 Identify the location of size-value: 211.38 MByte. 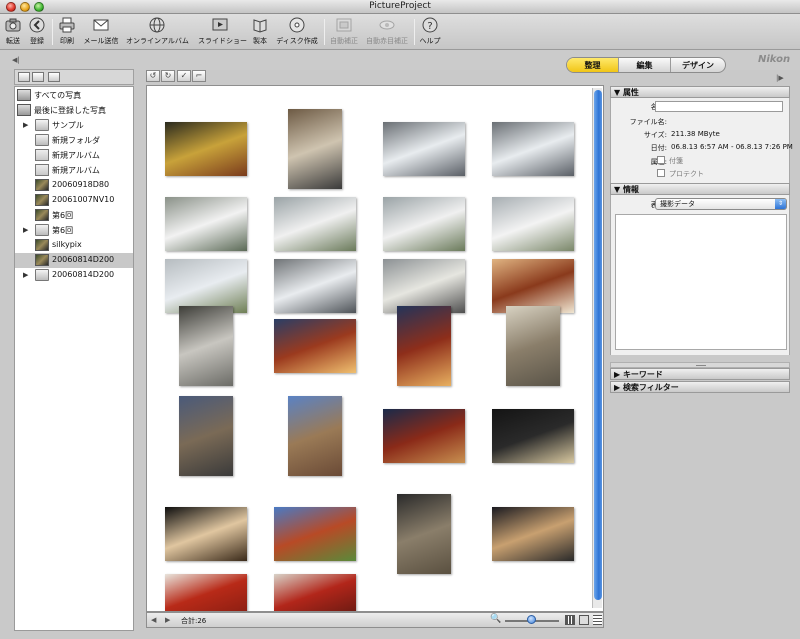
(695, 134).